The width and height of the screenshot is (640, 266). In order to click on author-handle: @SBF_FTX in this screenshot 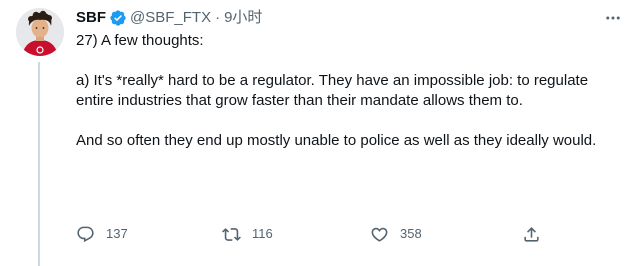, I will do `click(170, 18)`.